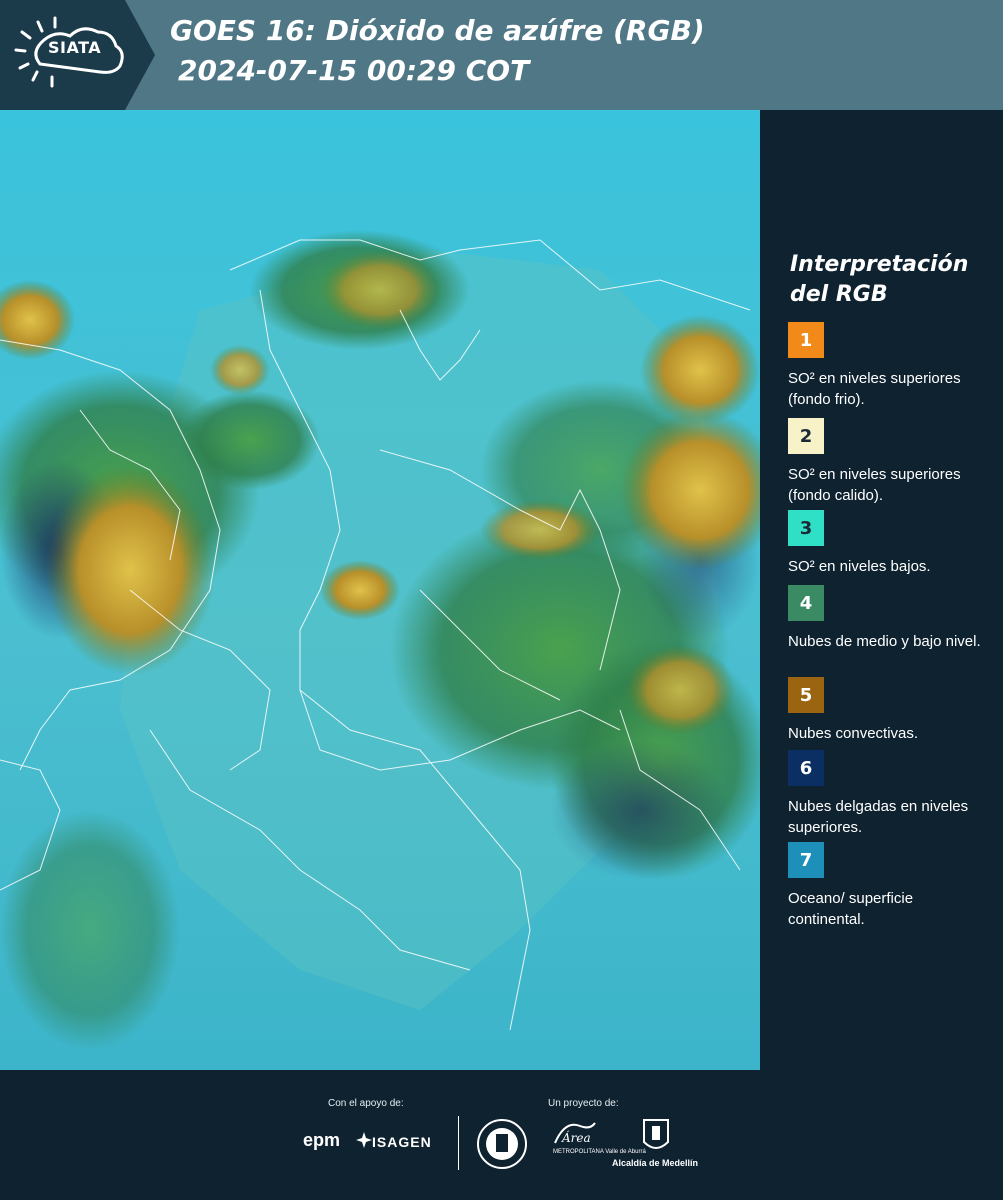 The width and height of the screenshot is (1003, 1200). What do you see at coordinates (806, 695) in the screenshot?
I see `legend-swatch-5: 5` at bounding box center [806, 695].